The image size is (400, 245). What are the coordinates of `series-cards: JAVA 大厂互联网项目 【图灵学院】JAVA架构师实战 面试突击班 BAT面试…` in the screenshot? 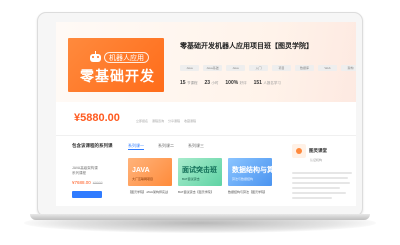 It's located at (200, 176).